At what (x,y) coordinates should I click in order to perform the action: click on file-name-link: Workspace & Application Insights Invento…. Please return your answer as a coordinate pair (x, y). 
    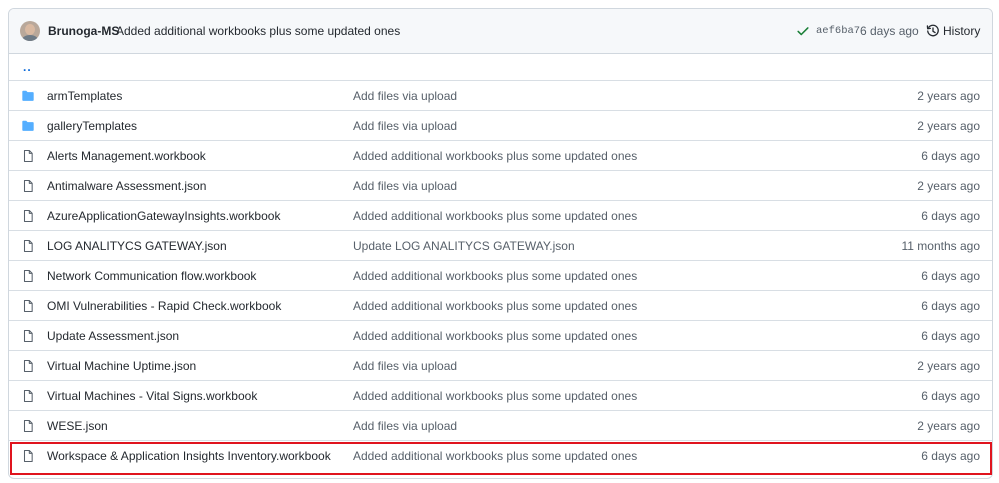
    Looking at the image, I should click on (189, 456).